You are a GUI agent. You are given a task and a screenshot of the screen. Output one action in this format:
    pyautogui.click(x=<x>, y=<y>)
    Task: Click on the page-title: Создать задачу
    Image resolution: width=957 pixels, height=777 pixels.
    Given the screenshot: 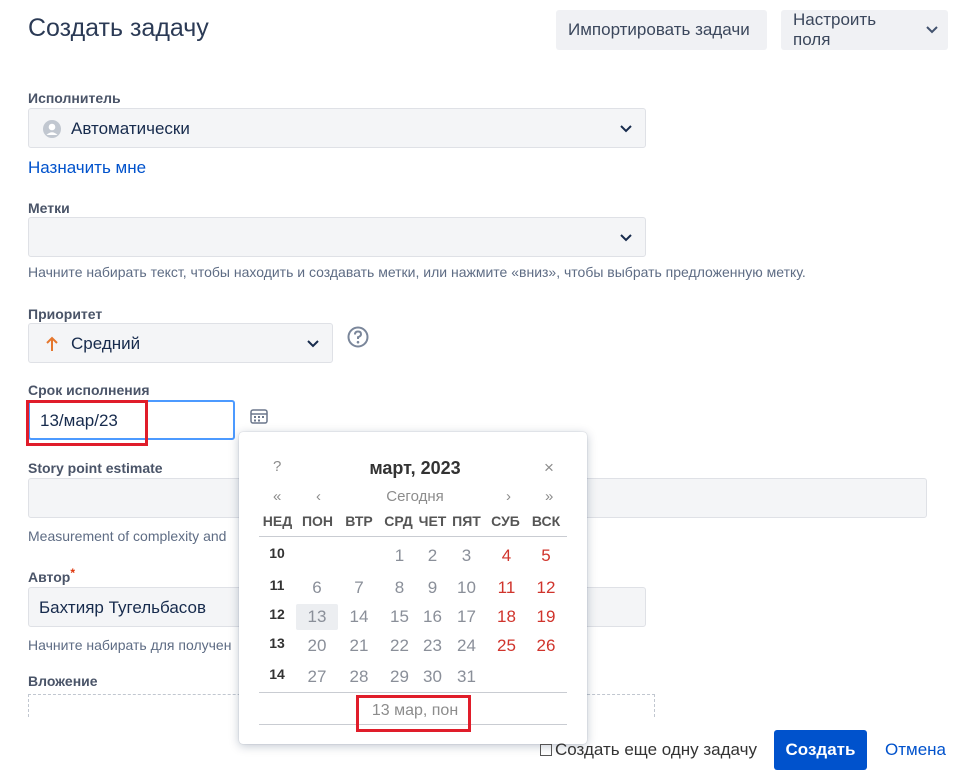 What is the action you would take?
    pyautogui.click(x=118, y=28)
    